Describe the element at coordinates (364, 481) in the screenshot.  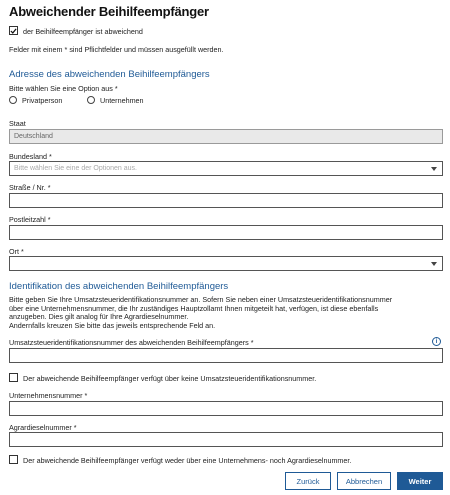
I see `cancel-button: Abbrechen` at that location.